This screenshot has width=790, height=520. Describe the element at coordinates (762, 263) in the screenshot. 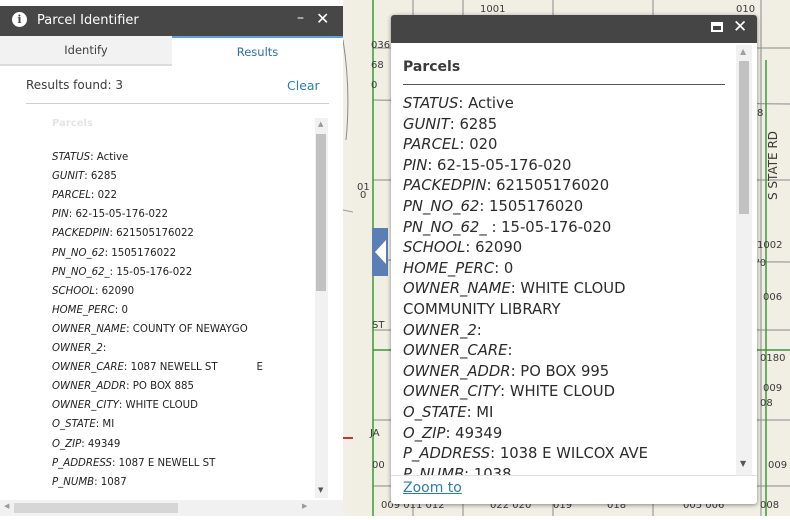

I see `map-parcel-label: '0` at that location.